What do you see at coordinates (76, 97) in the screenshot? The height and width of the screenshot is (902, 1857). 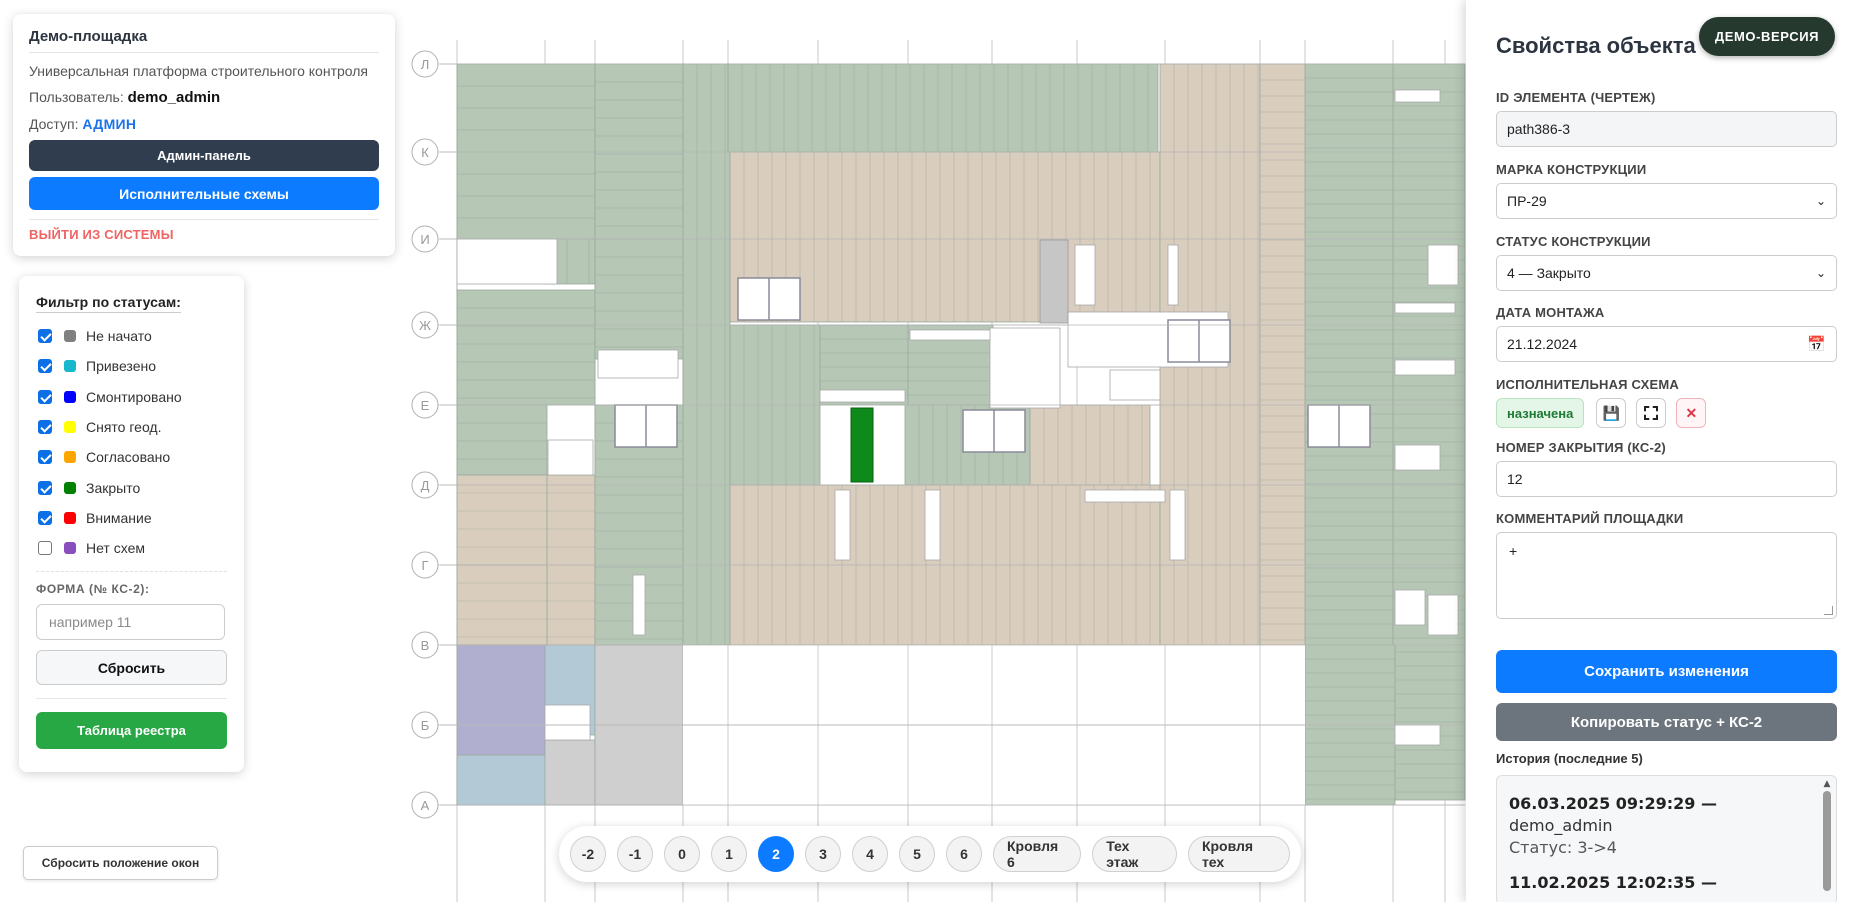 I see `user-label: Пользователь:` at bounding box center [76, 97].